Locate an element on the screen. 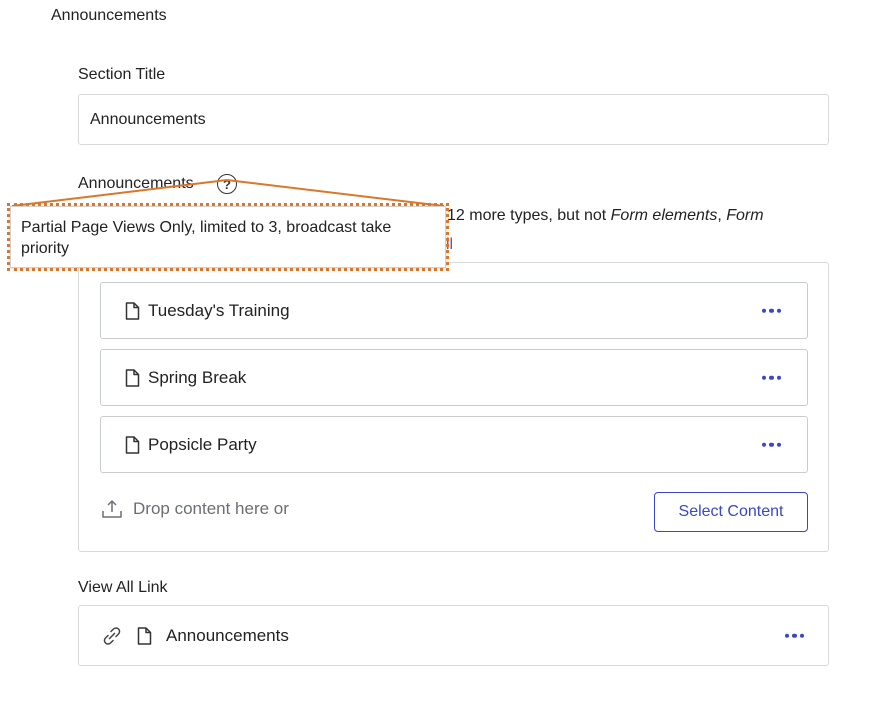 Image resolution: width=876 pixels, height=702 pixels. page-title: Announcements is located at coordinates (109, 15).